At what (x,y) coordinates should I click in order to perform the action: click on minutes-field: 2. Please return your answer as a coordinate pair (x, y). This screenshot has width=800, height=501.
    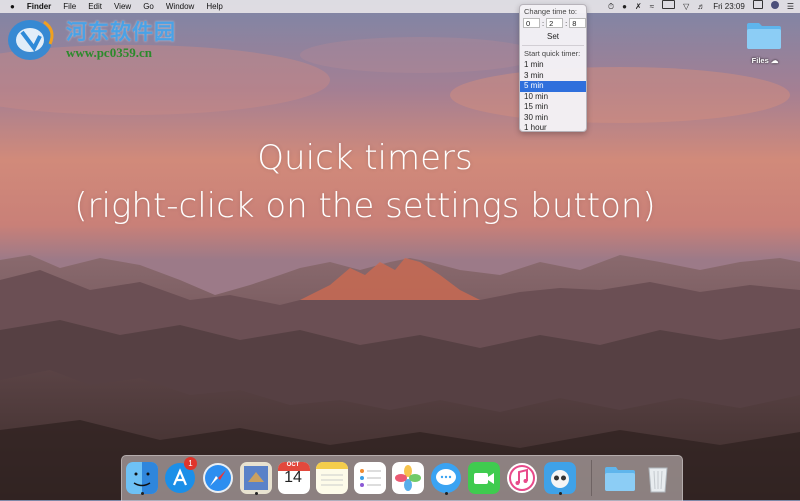
    Looking at the image, I should click on (555, 23).